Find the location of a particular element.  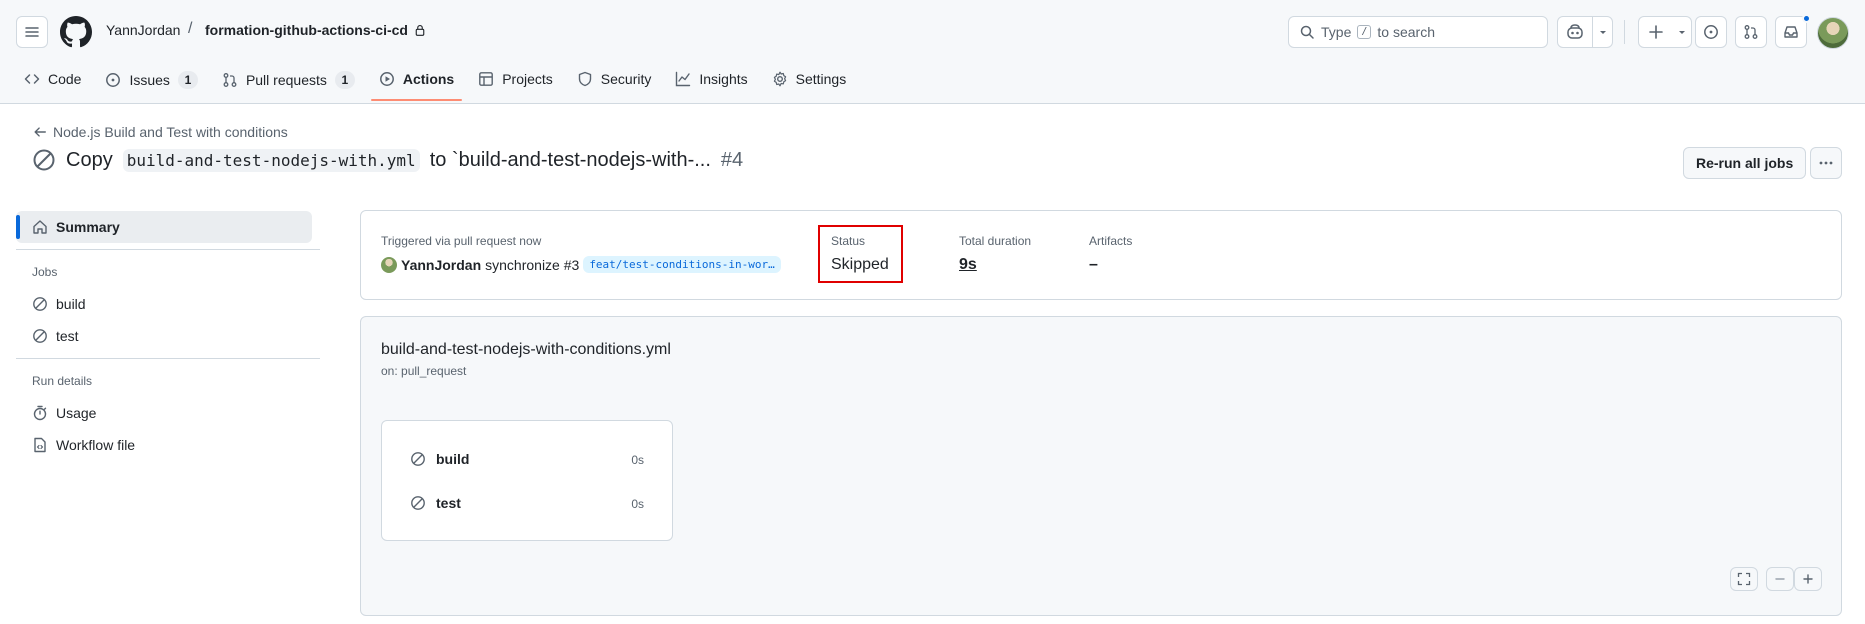

dash-icon is located at coordinates (1780, 579).